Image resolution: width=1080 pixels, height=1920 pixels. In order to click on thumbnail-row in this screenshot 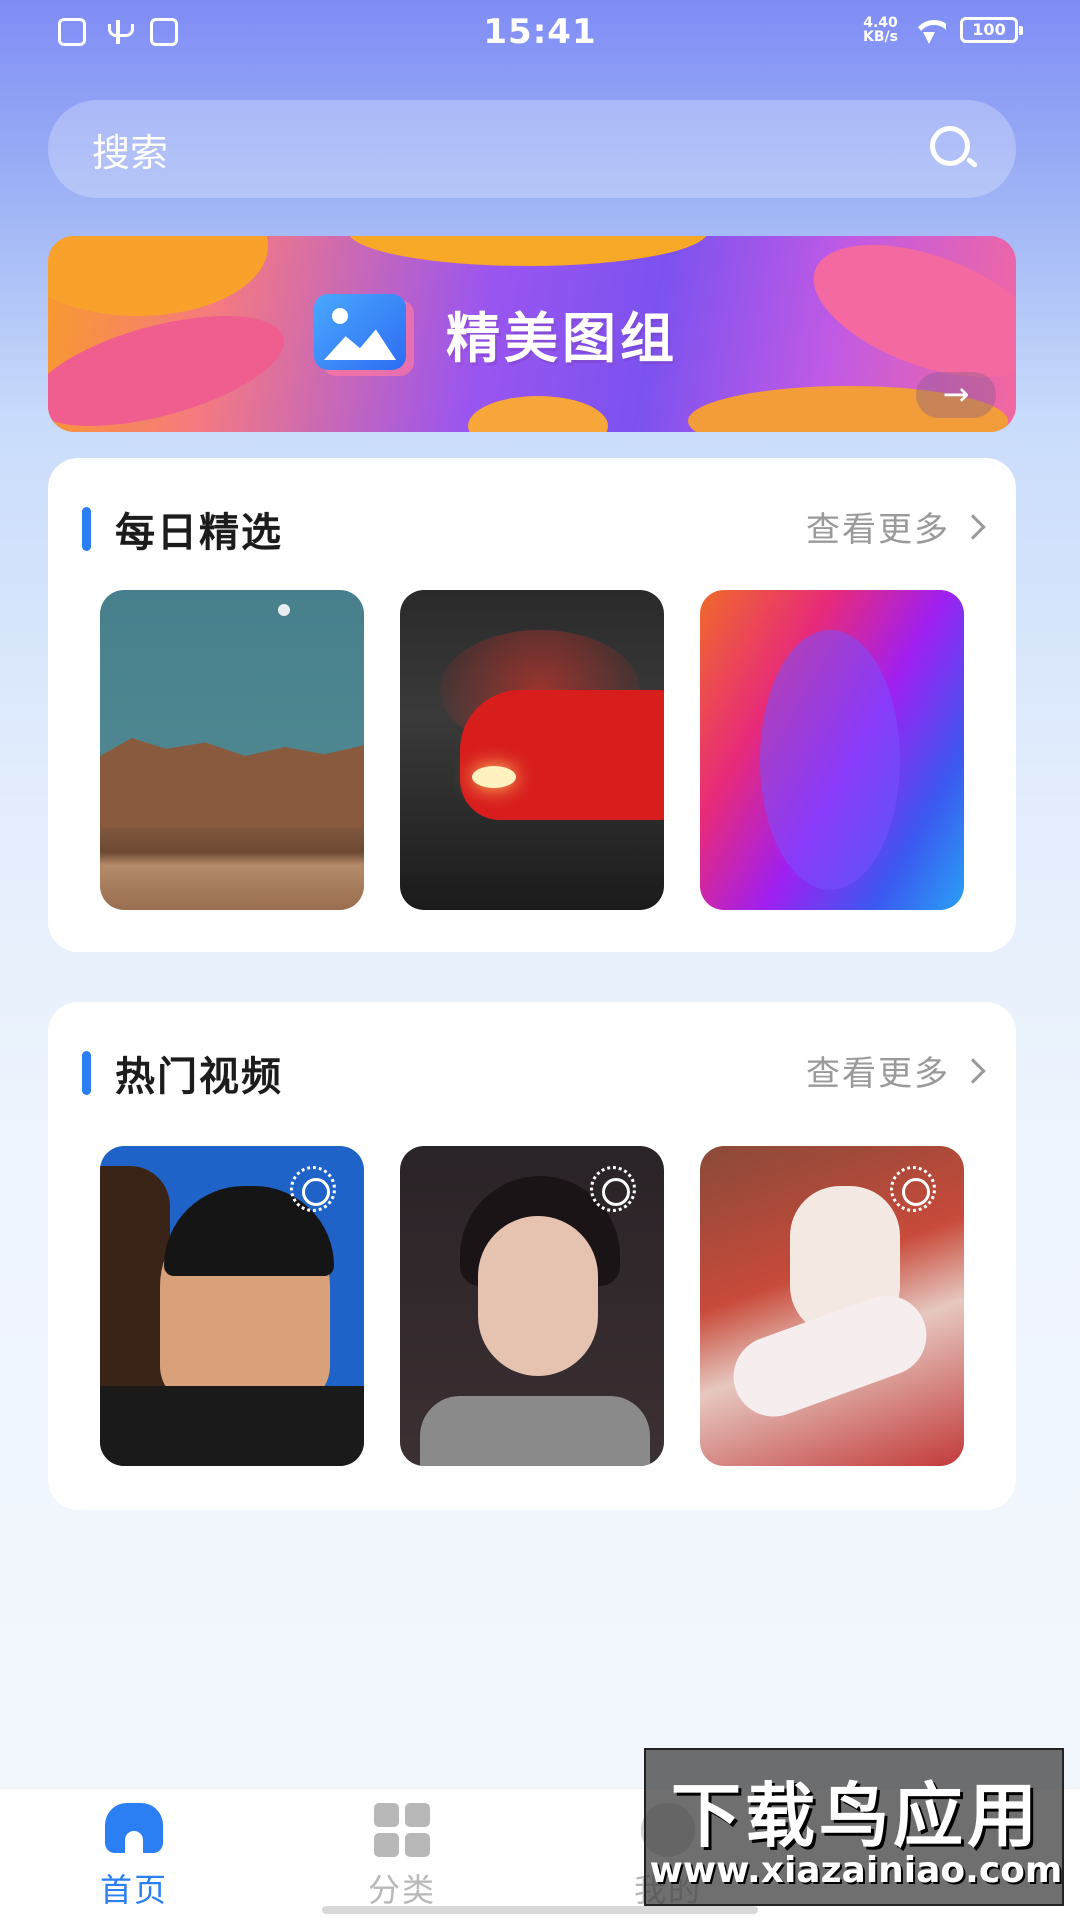, I will do `click(532, 750)`.